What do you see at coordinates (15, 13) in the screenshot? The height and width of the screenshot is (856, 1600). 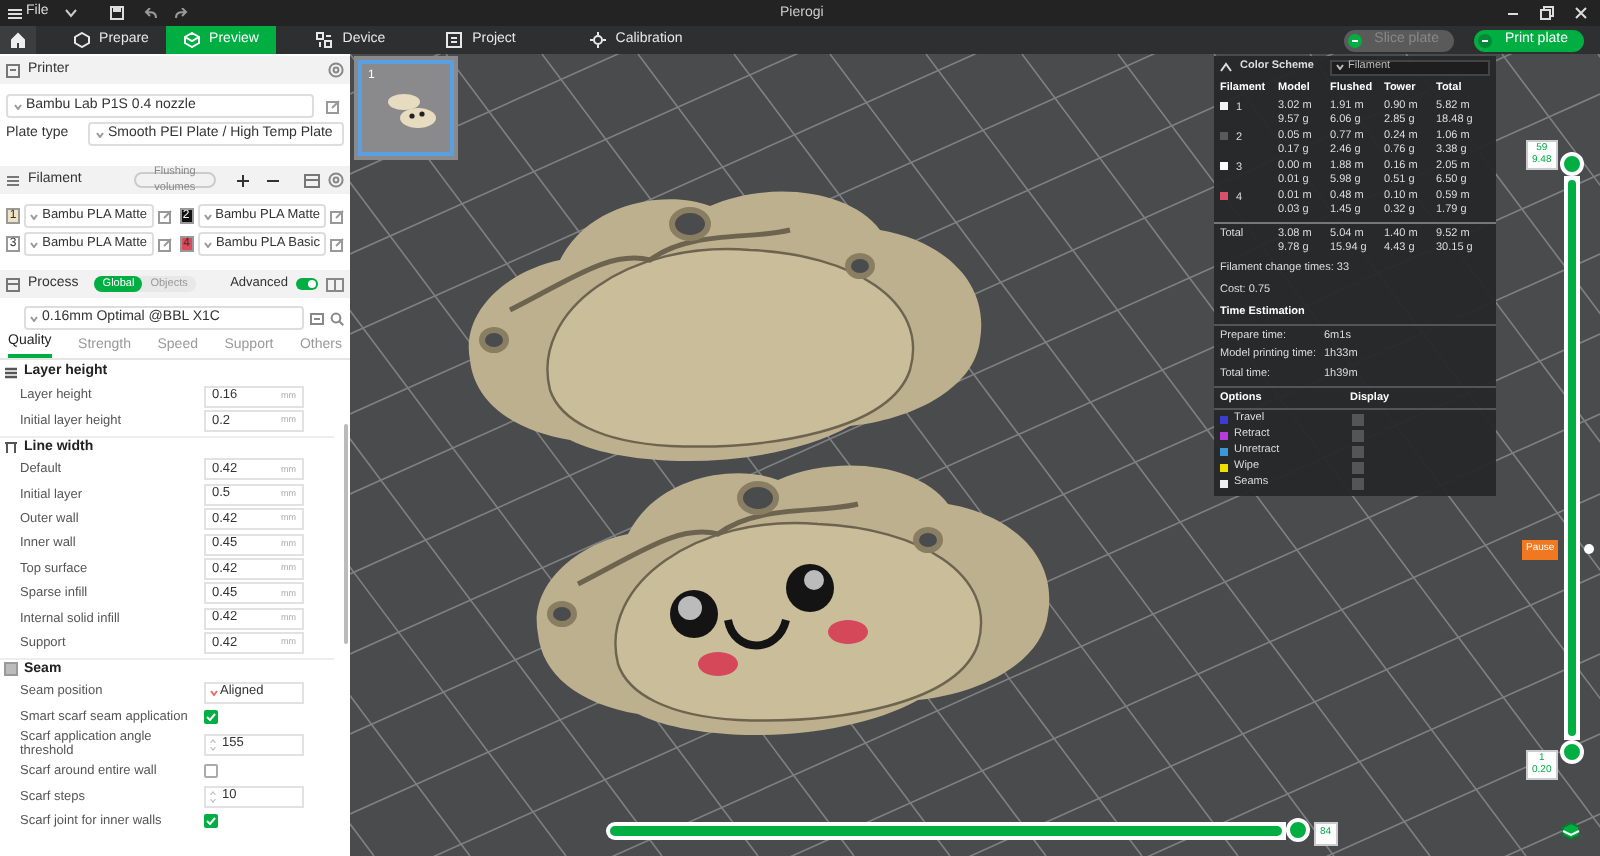 I see `menu-icon` at bounding box center [15, 13].